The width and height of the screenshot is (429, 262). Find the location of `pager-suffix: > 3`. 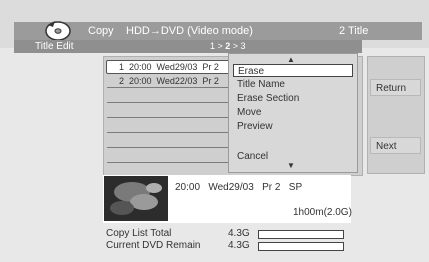

pager-suffix: > 3 is located at coordinates (238, 46).